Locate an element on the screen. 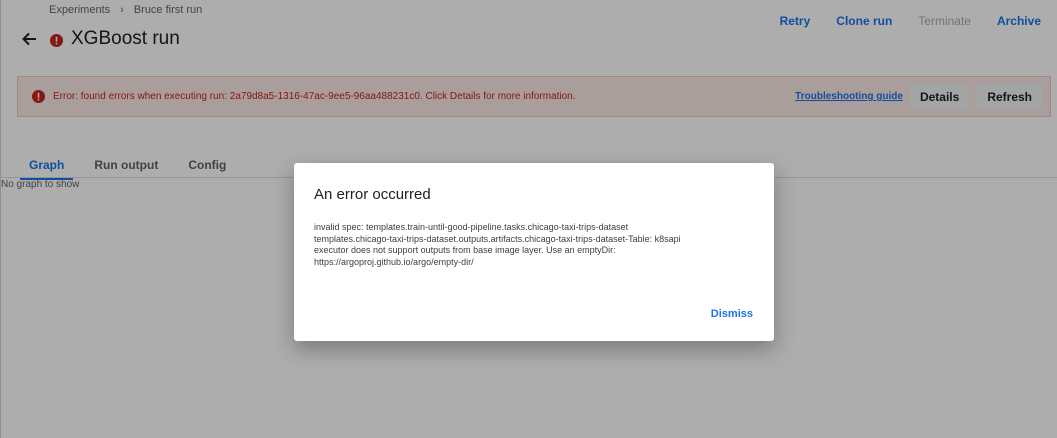  dismiss-button: Dismiss is located at coordinates (732, 314).